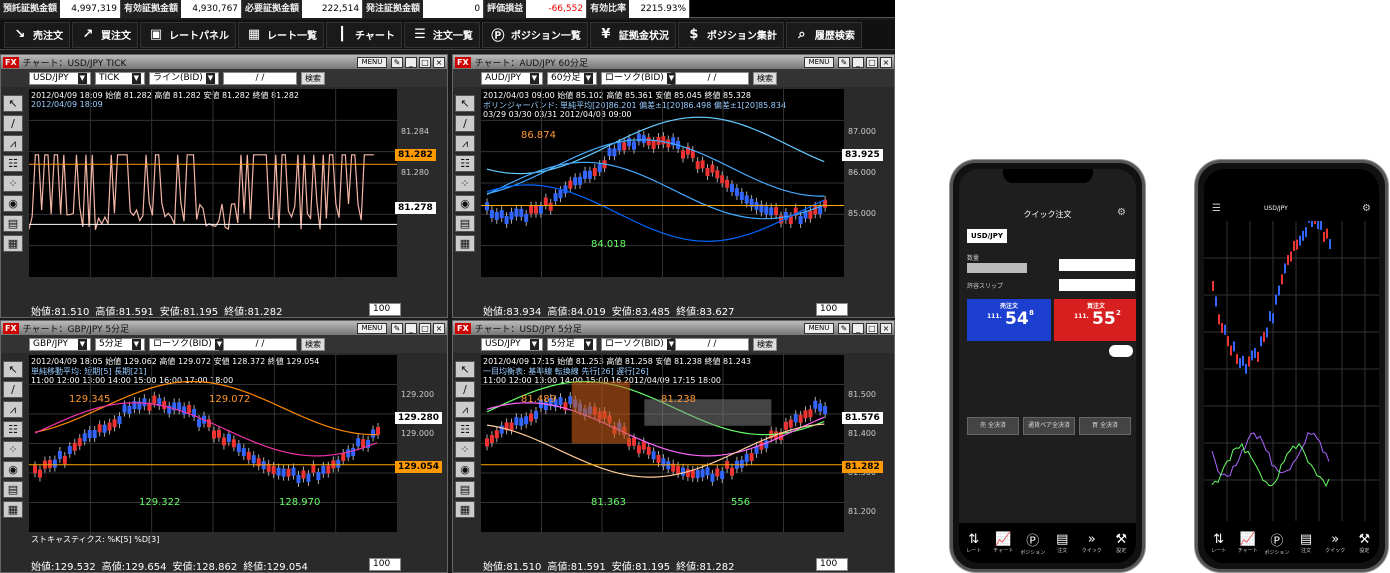 This screenshot has height=573, width=1390. I want to click on toolbar-button: $ ポジション集計, so click(730, 34).